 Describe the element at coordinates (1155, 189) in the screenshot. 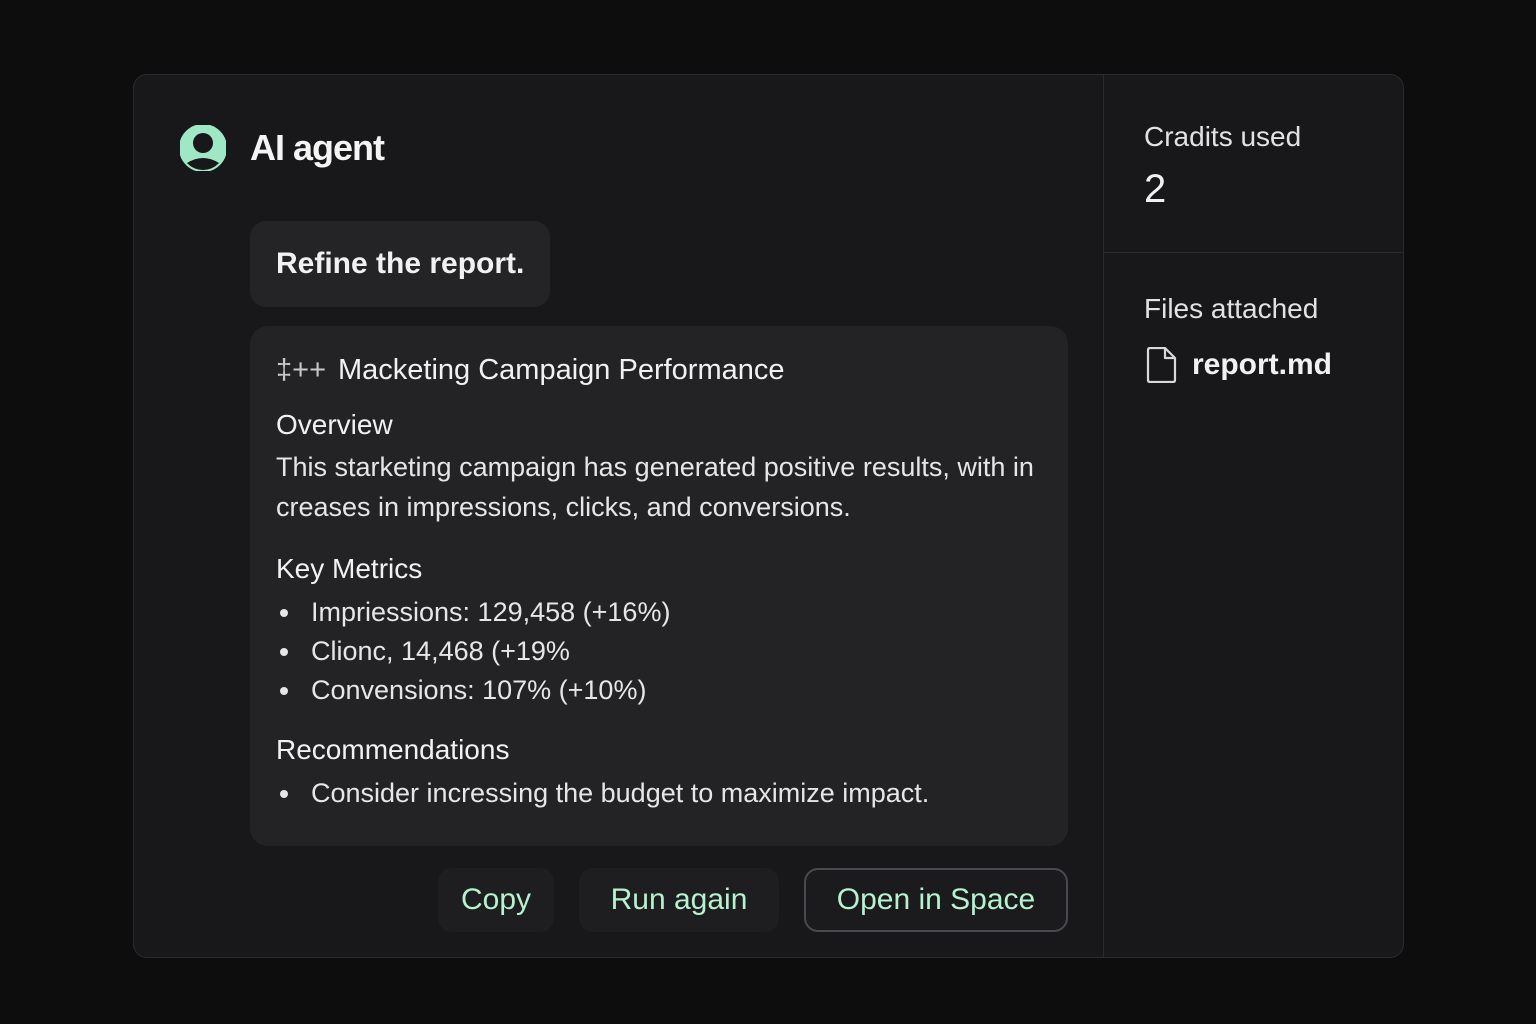

I see `credits-value: 2` at that location.